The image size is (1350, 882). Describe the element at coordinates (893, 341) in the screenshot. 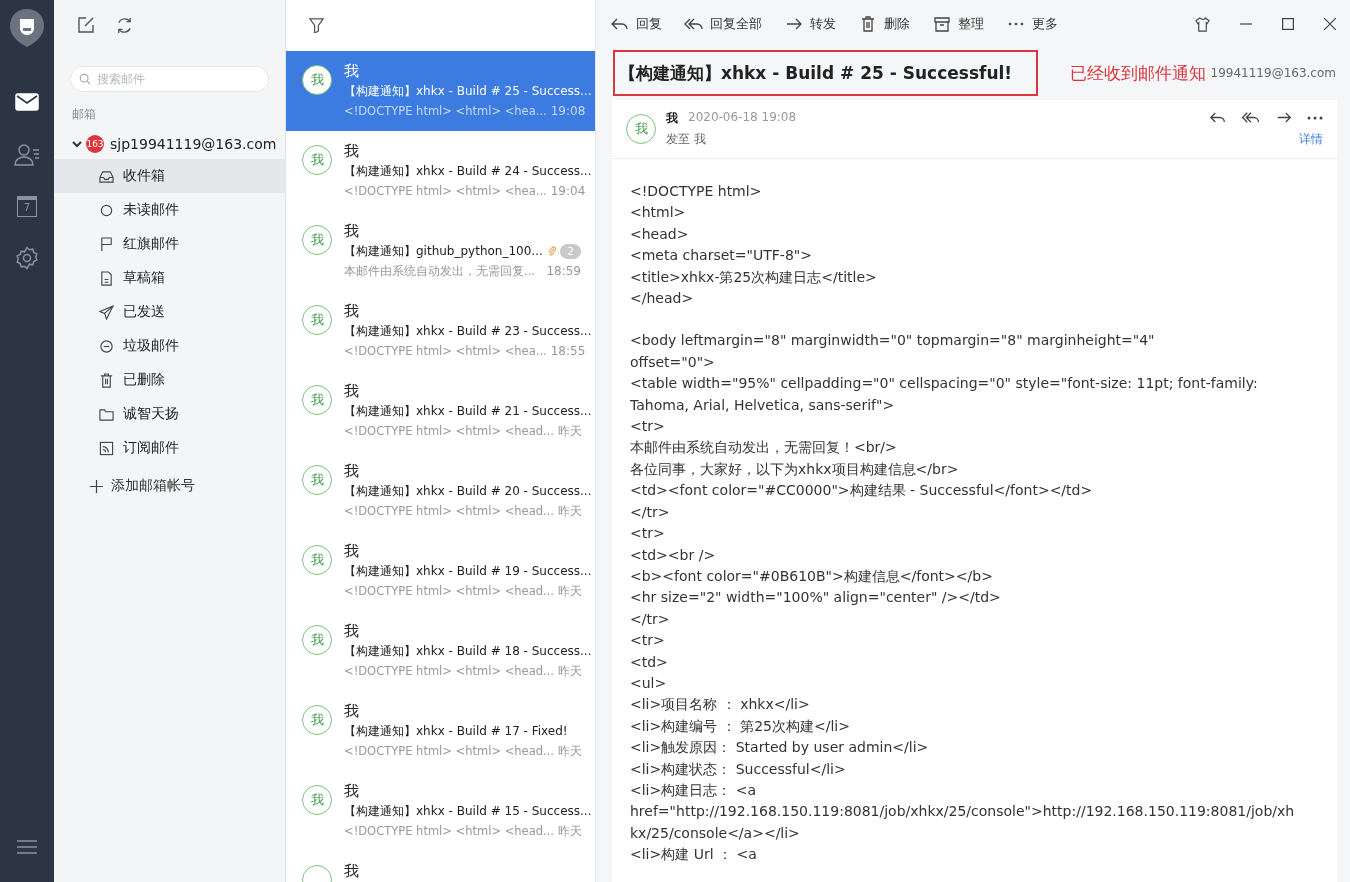

I see `code-line: <body leftmargin="8" marginwidth="0" topmargin="8" marginheight="4"` at that location.